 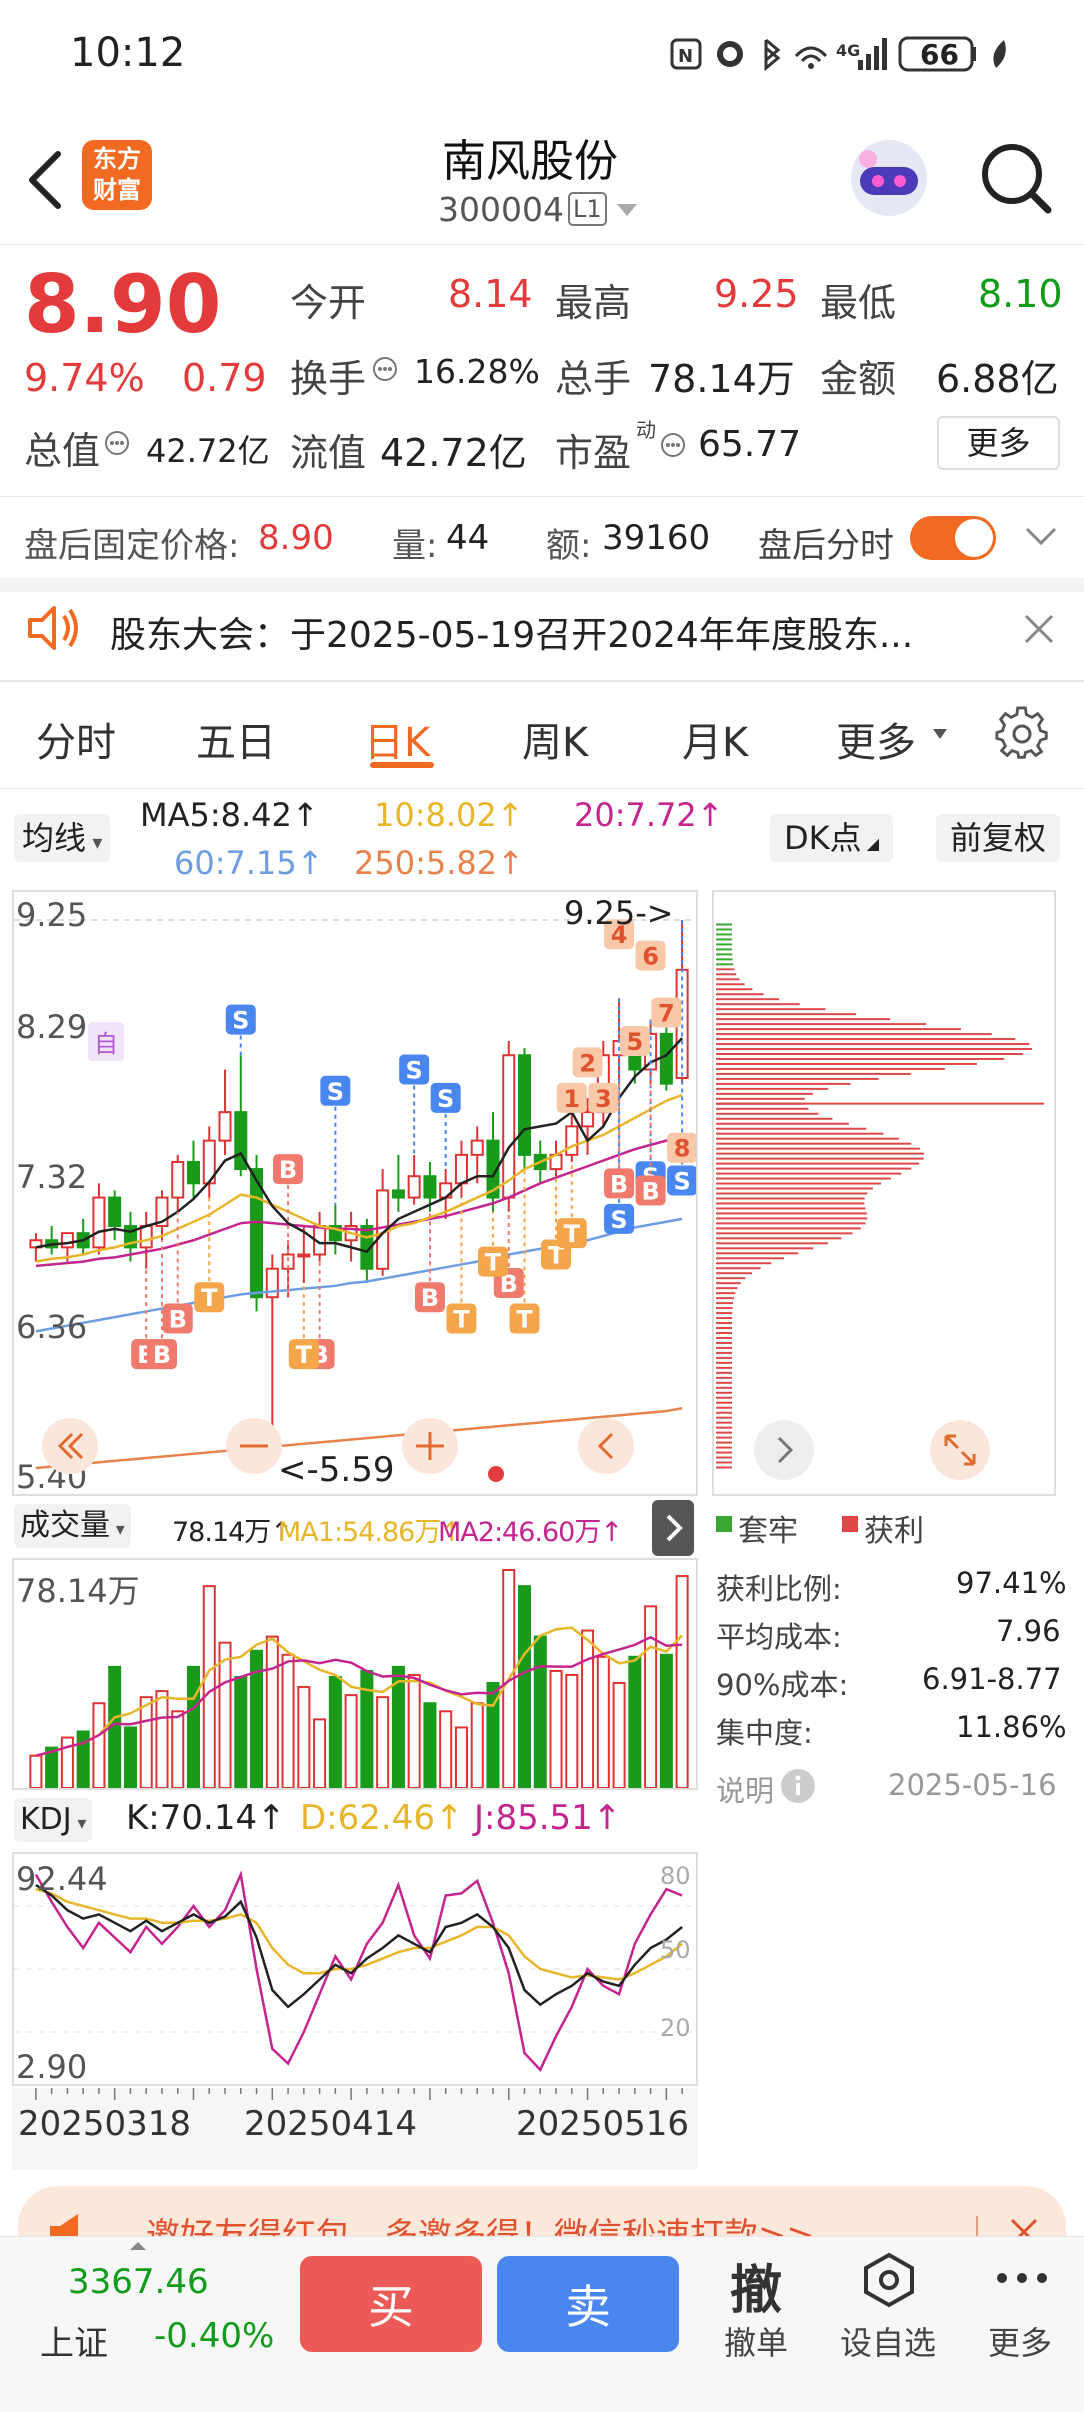 What do you see at coordinates (619, 913) in the screenshot?
I see `high-marker: 9.25->` at bounding box center [619, 913].